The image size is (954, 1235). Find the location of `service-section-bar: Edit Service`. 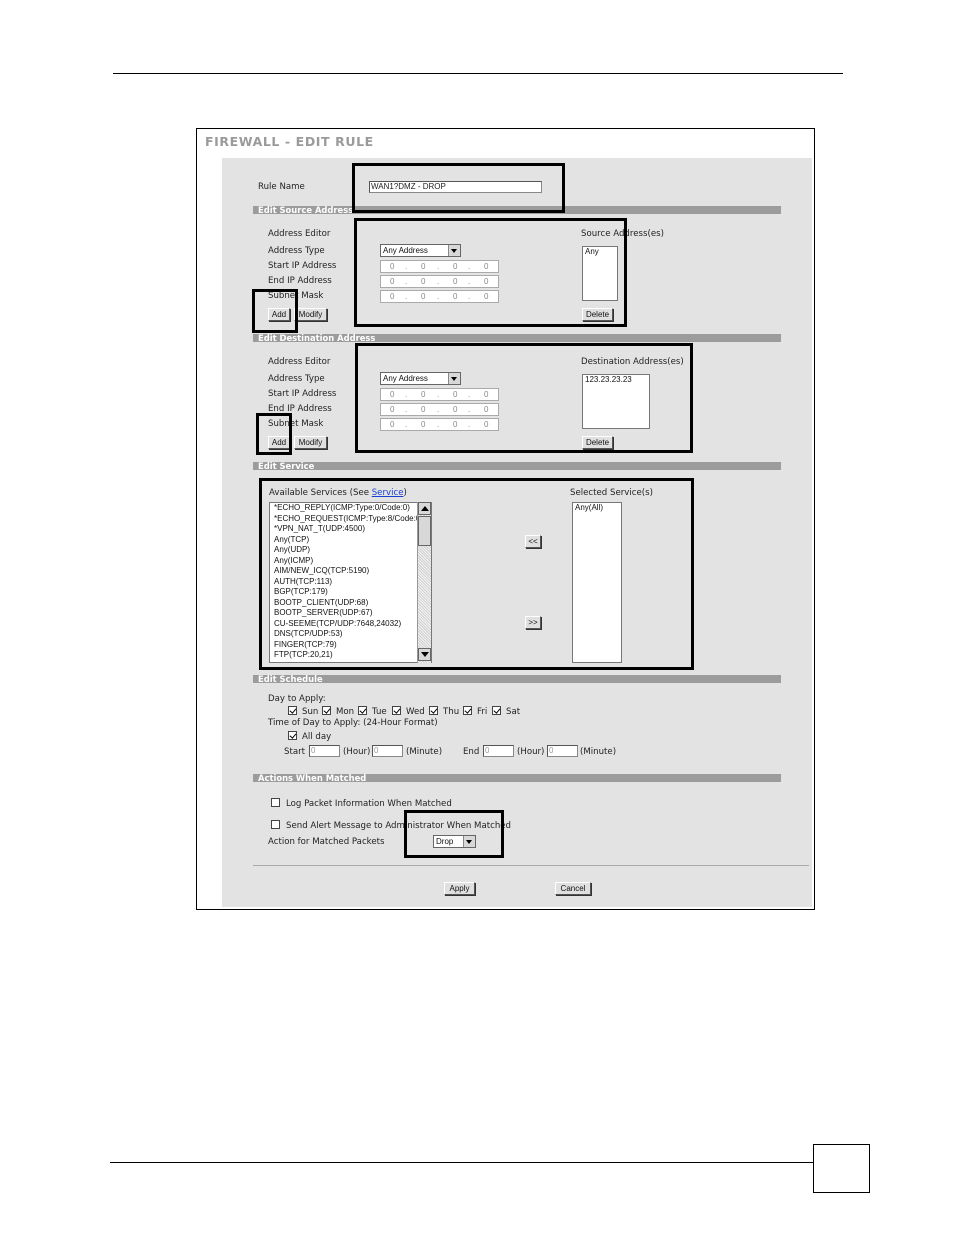

service-section-bar: Edit Service is located at coordinates (517, 466).